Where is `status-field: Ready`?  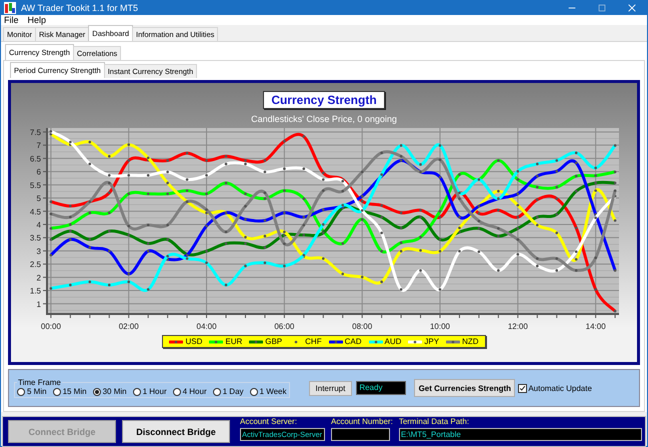
status-field: Ready is located at coordinates (381, 388).